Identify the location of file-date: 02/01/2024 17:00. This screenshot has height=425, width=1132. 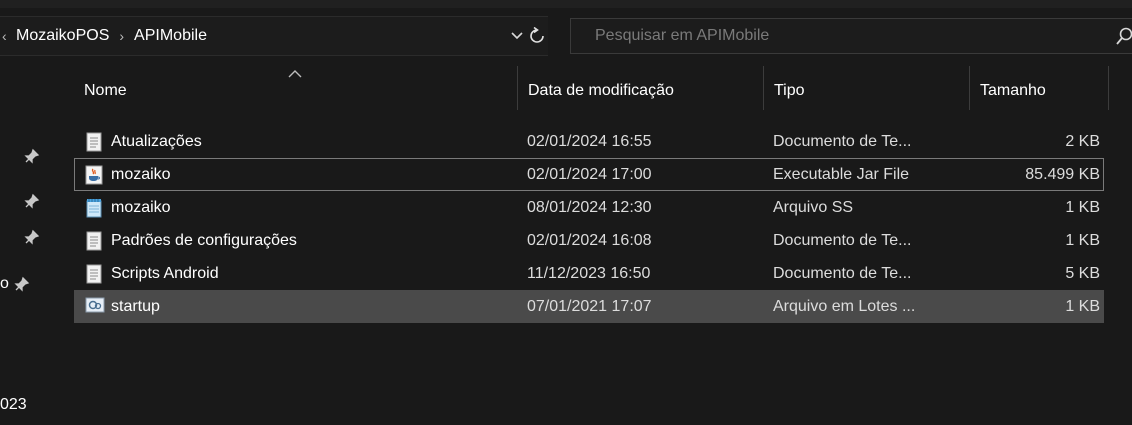
(589, 174).